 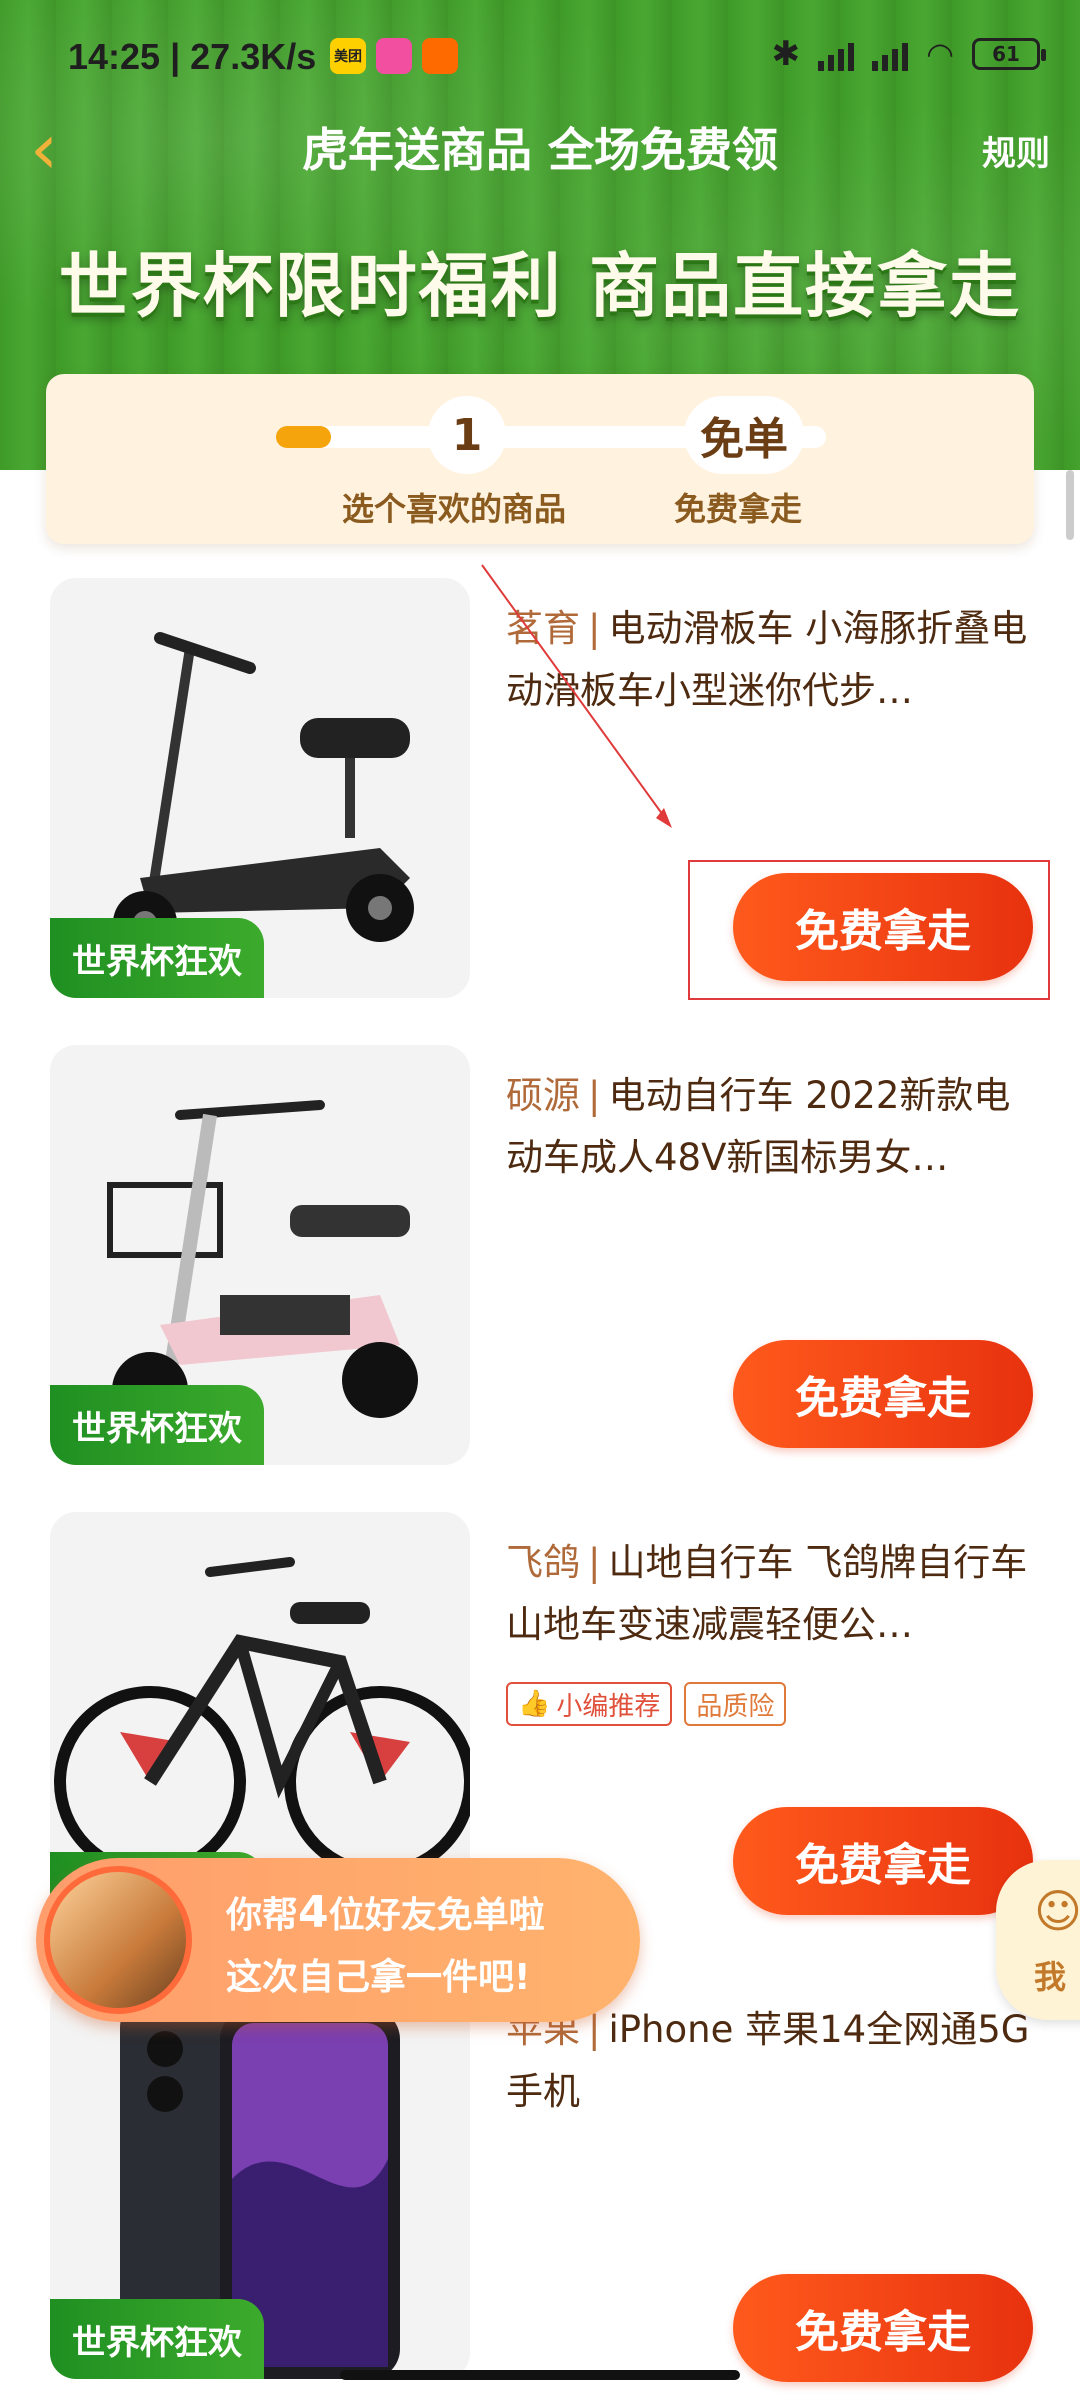 I want to click on status-app-icons: 美团, so click(x=394, y=56).